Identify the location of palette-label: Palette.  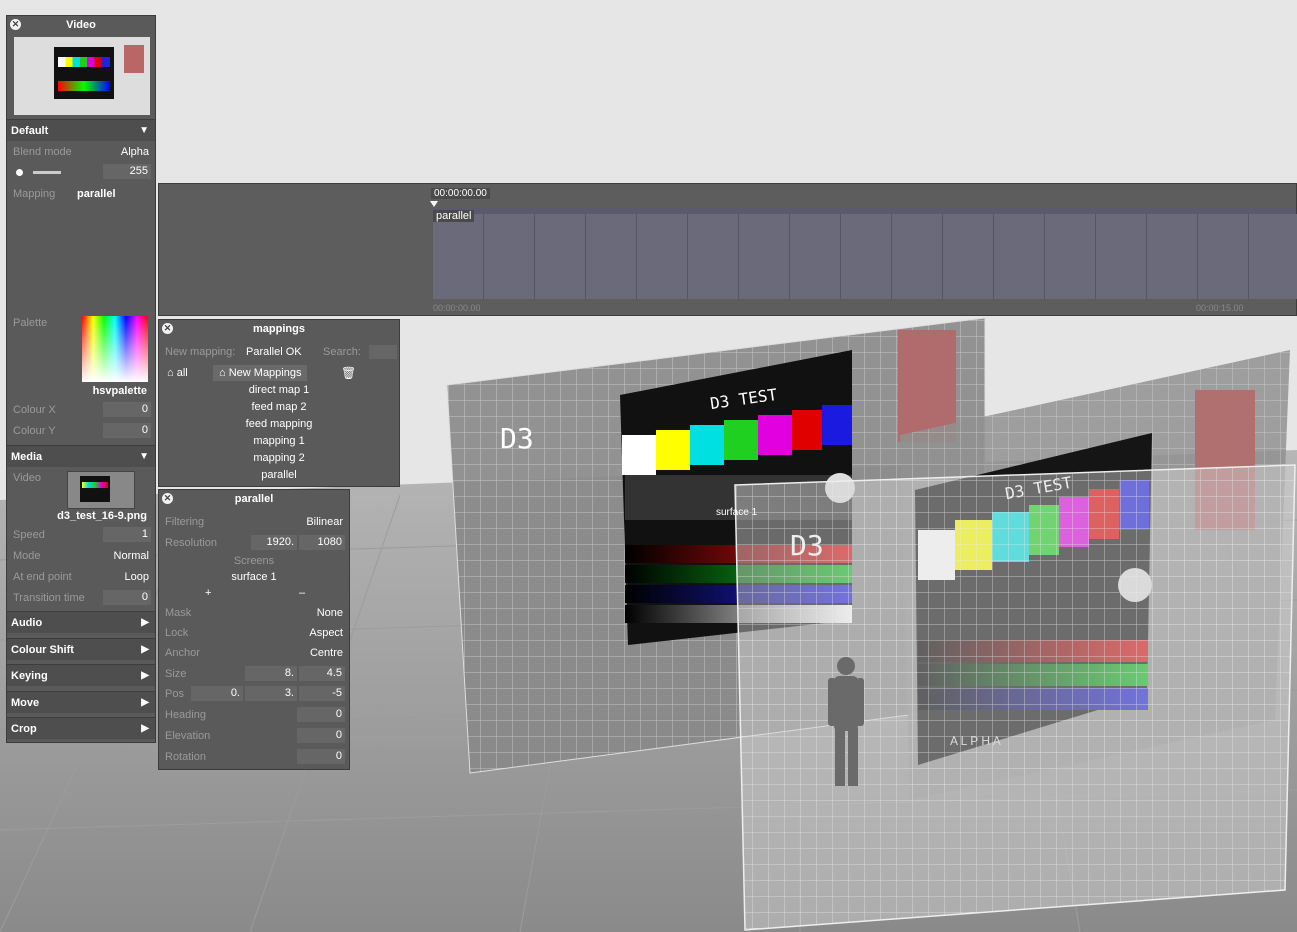
(30, 323).